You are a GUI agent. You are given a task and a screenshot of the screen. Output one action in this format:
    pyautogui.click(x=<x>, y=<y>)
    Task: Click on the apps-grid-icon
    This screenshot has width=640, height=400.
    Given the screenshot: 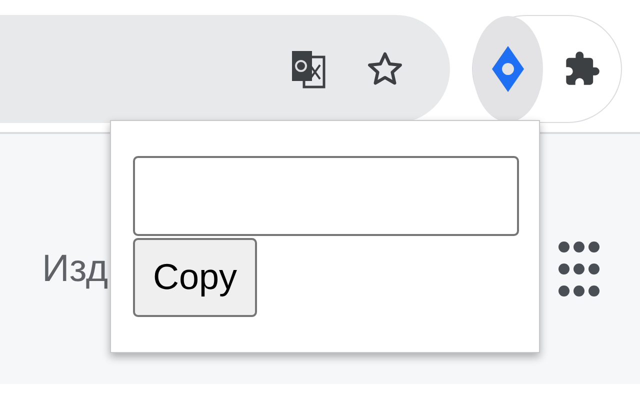 What is the action you would take?
    pyautogui.click(x=579, y=269)
    